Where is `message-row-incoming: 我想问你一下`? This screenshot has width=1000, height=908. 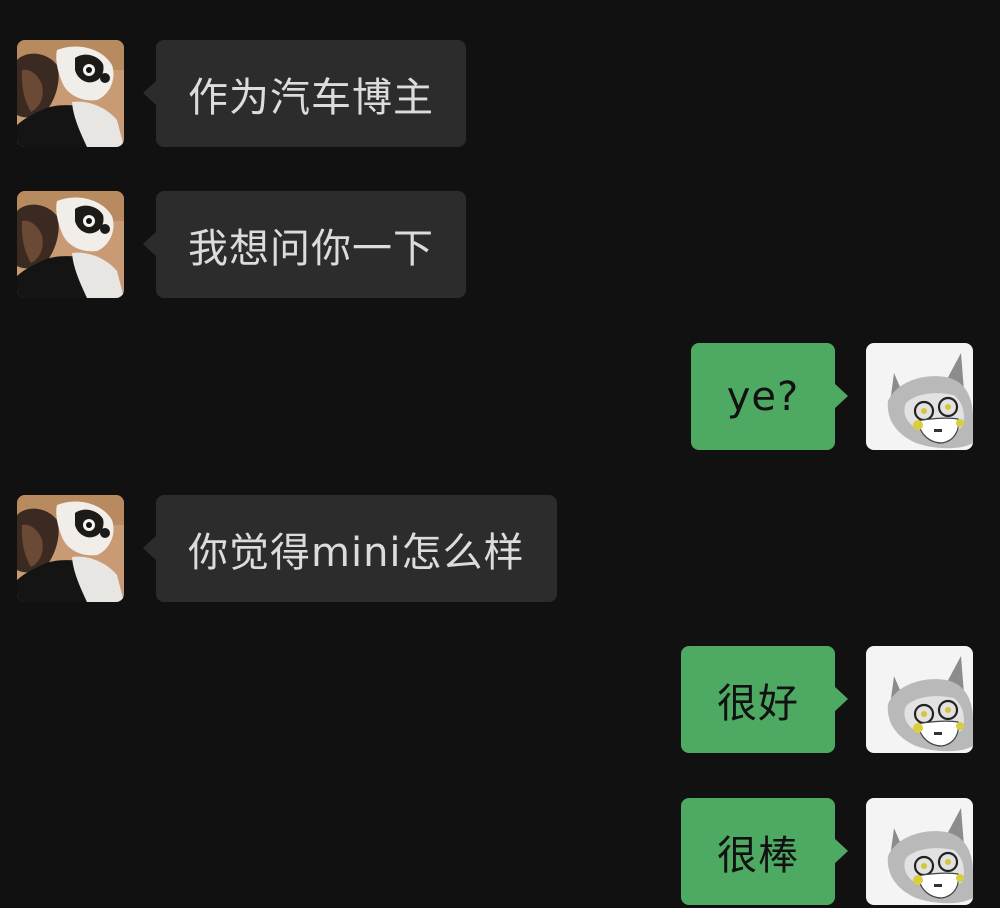 message-row-incoming: 我想问你一下 is located at coordinates (500, 246).